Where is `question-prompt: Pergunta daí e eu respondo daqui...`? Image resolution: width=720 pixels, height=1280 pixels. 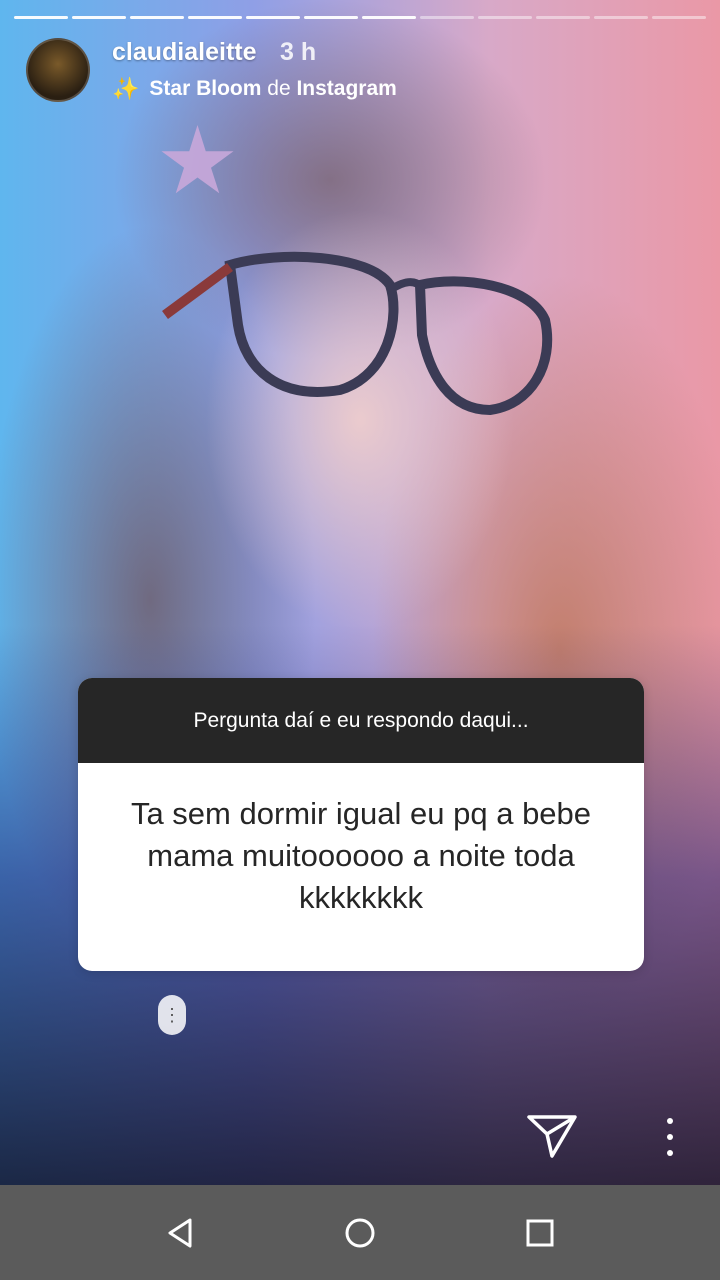 question-prompt: Pergunta daí e eu respondo daqui... is located at coordinates (361, 720).